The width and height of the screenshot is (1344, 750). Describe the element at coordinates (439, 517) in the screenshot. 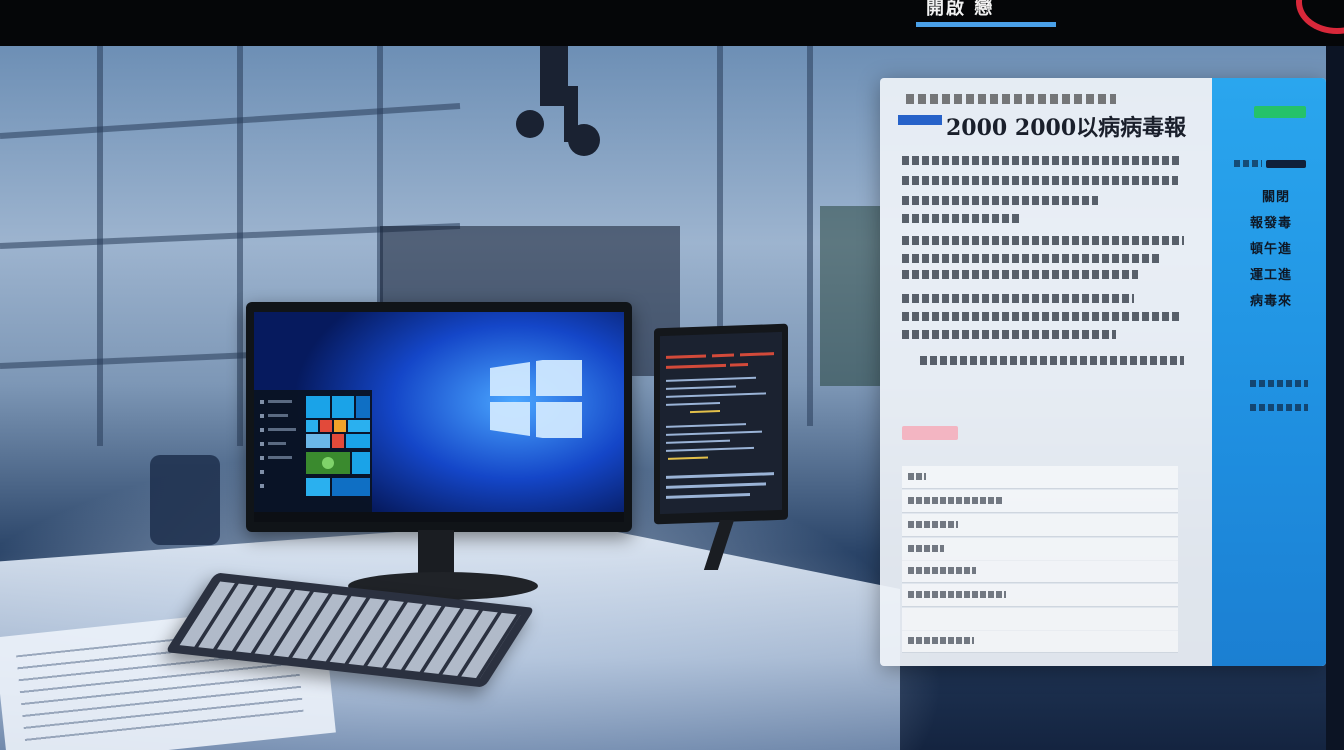

I see `taskbar` at that location.